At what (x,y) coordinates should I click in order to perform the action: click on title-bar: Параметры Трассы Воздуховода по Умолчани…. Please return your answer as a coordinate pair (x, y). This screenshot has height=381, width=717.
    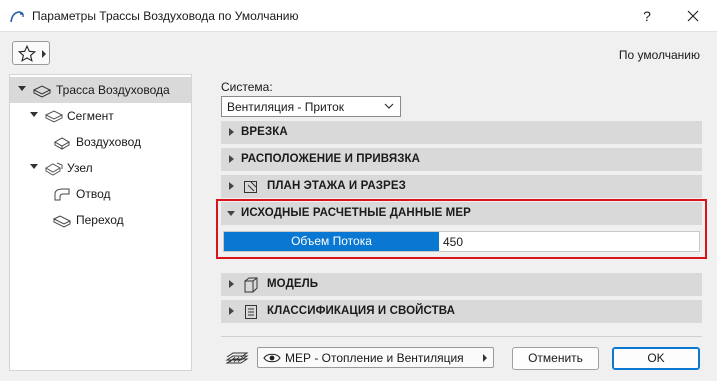
    Looking at the image, I should click on (358, 16).